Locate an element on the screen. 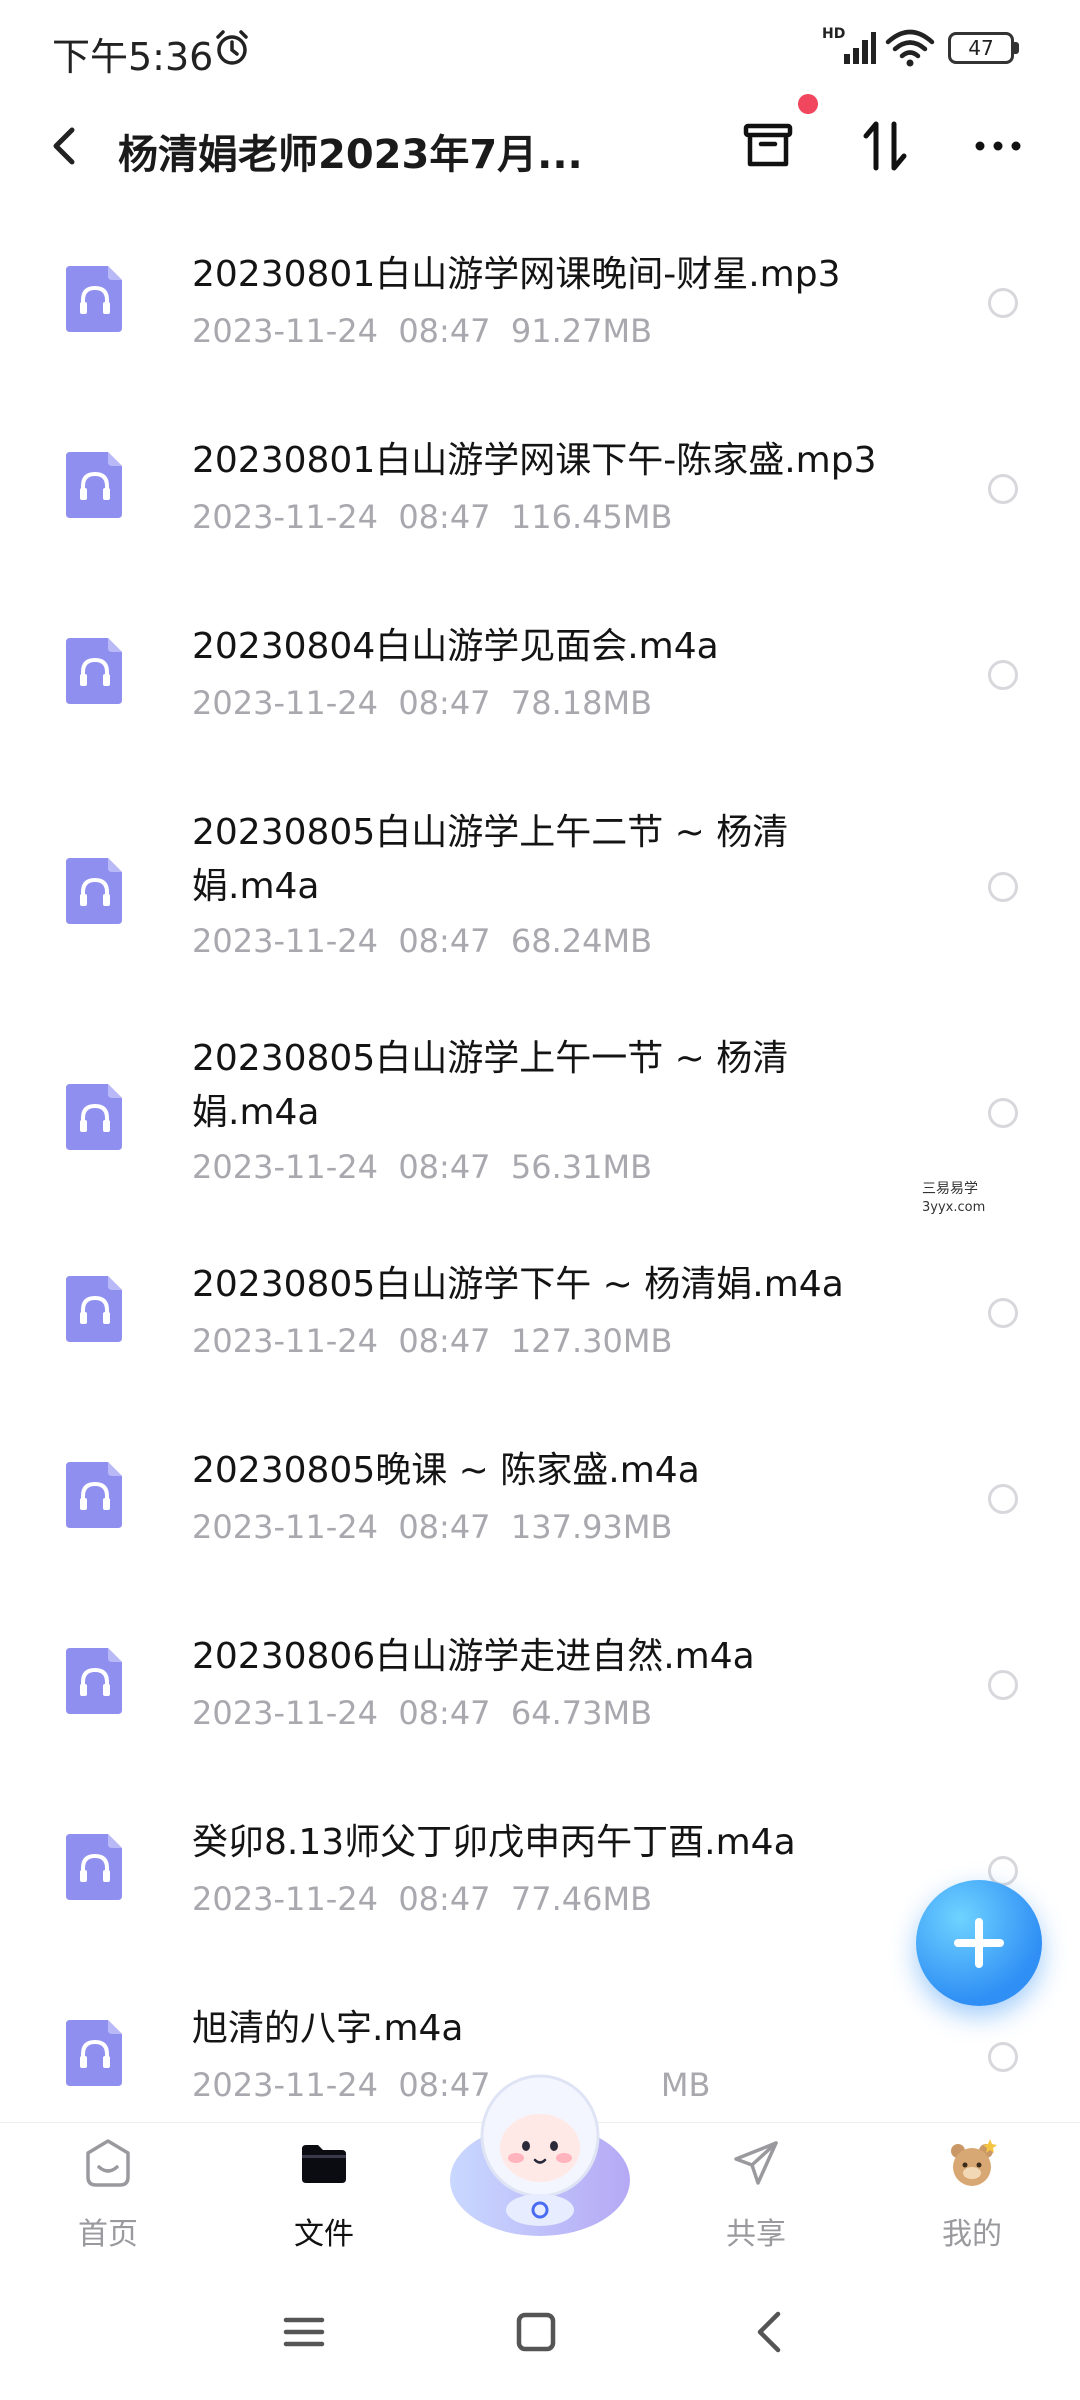 The width and height of the screenshot is (1080, 2400). add-button is located at coordinates (979, 1943).